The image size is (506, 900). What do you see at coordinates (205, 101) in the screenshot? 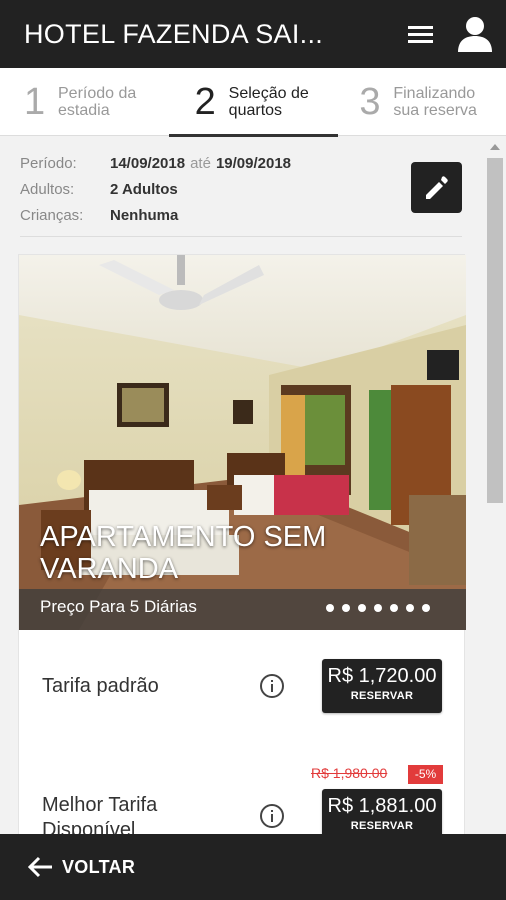
I see `step-number: 2` at bounding box center [205, 101].